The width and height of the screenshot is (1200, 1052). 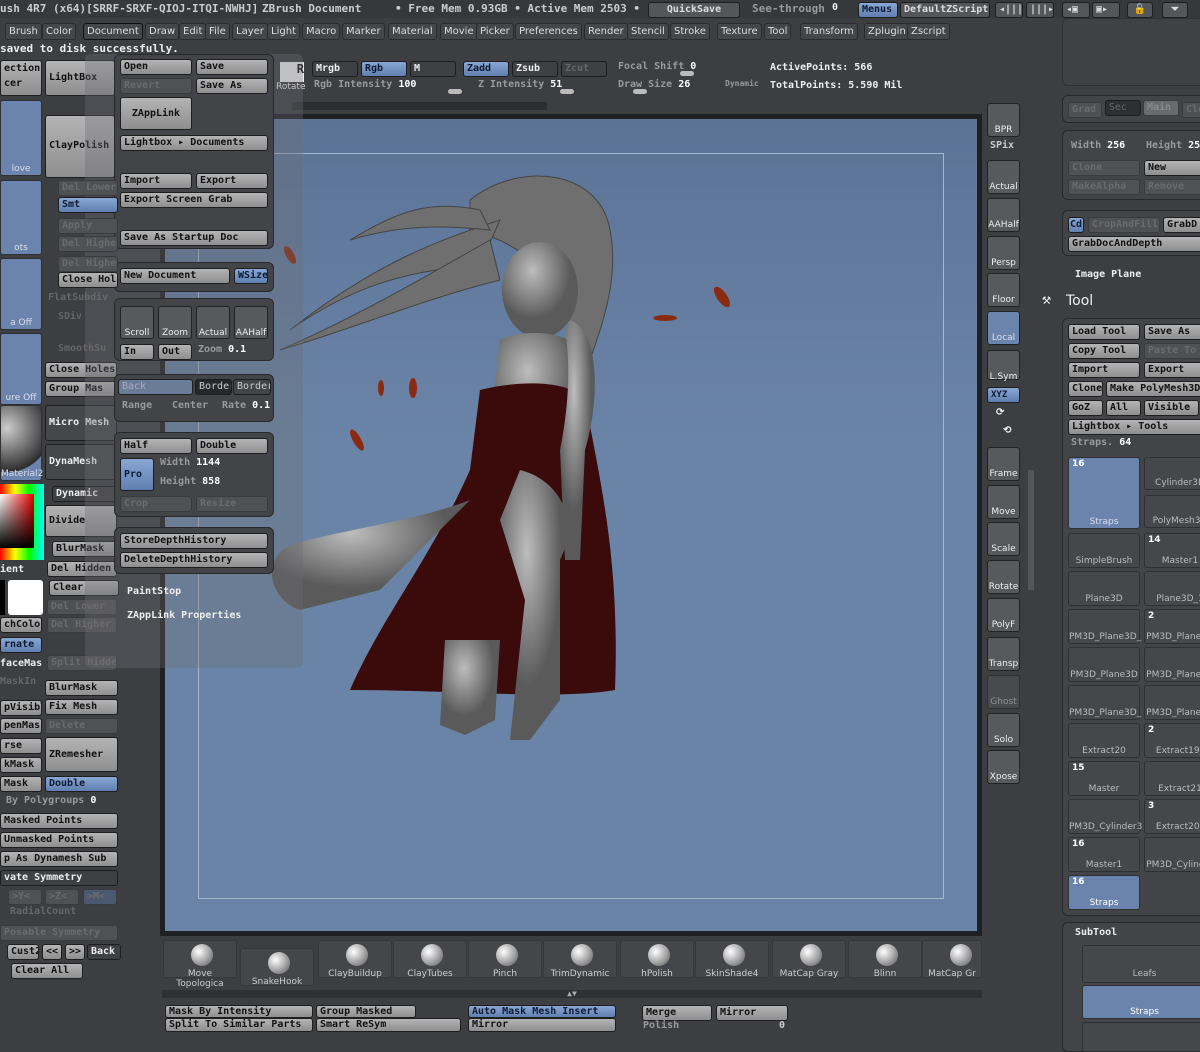 What do you see at coordinates (75, 952) in the screenshot?
I see `next-button: >>` at bounding box center [75, 952].